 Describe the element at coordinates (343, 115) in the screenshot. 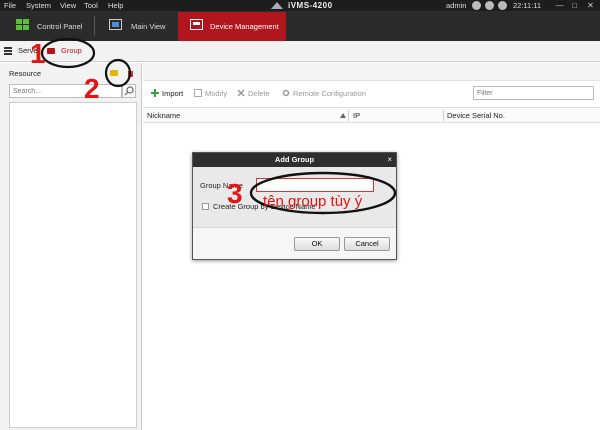

I see `sort-ascending-icon` at that location.